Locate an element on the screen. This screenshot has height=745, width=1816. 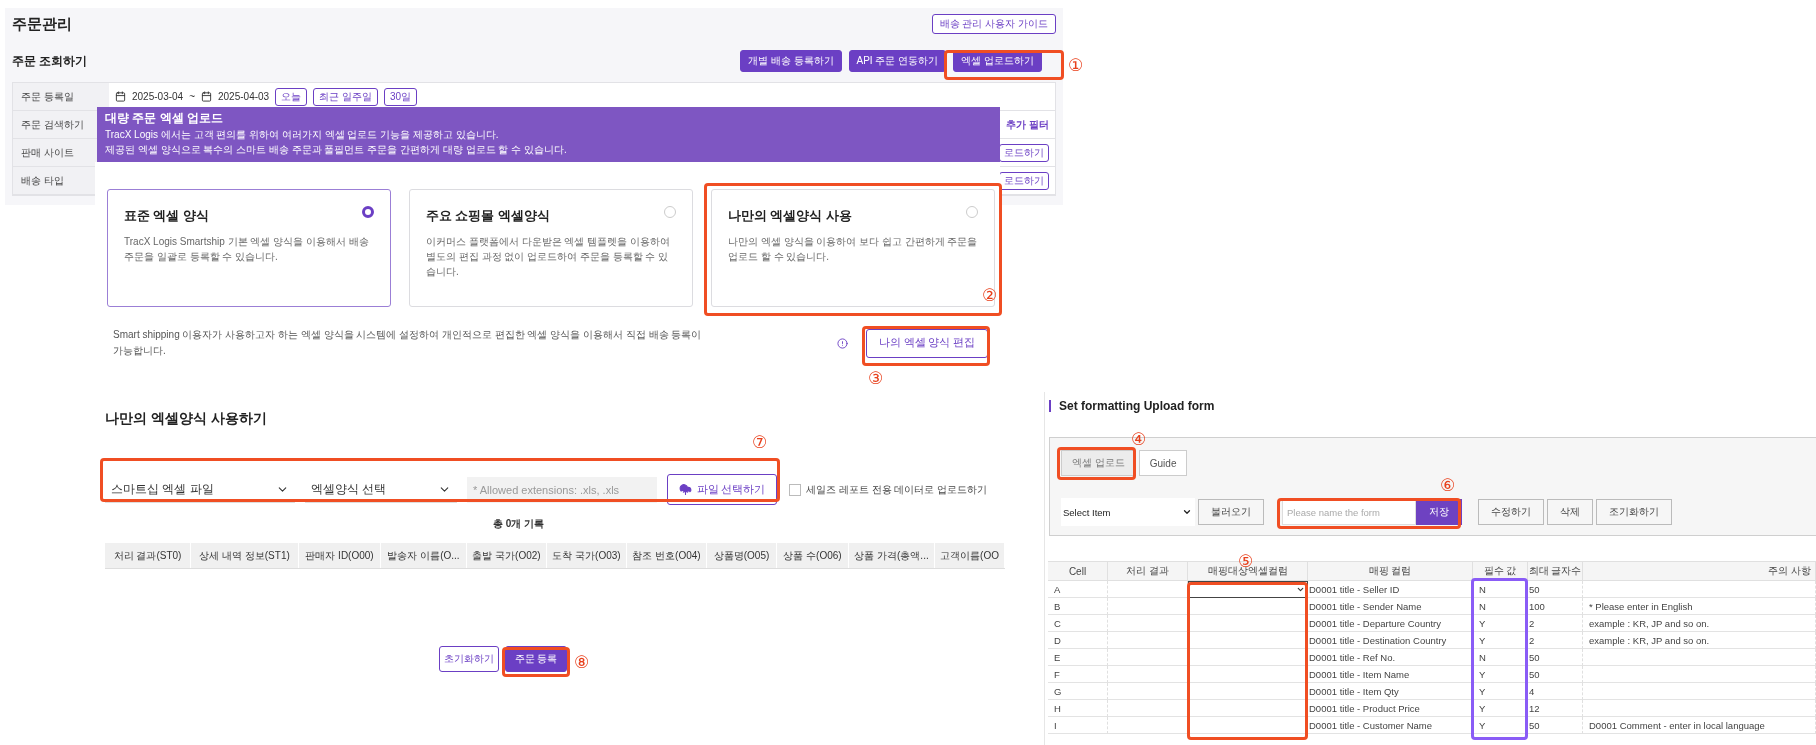
table-cell: 4 is located at coordinates (1555, 691).